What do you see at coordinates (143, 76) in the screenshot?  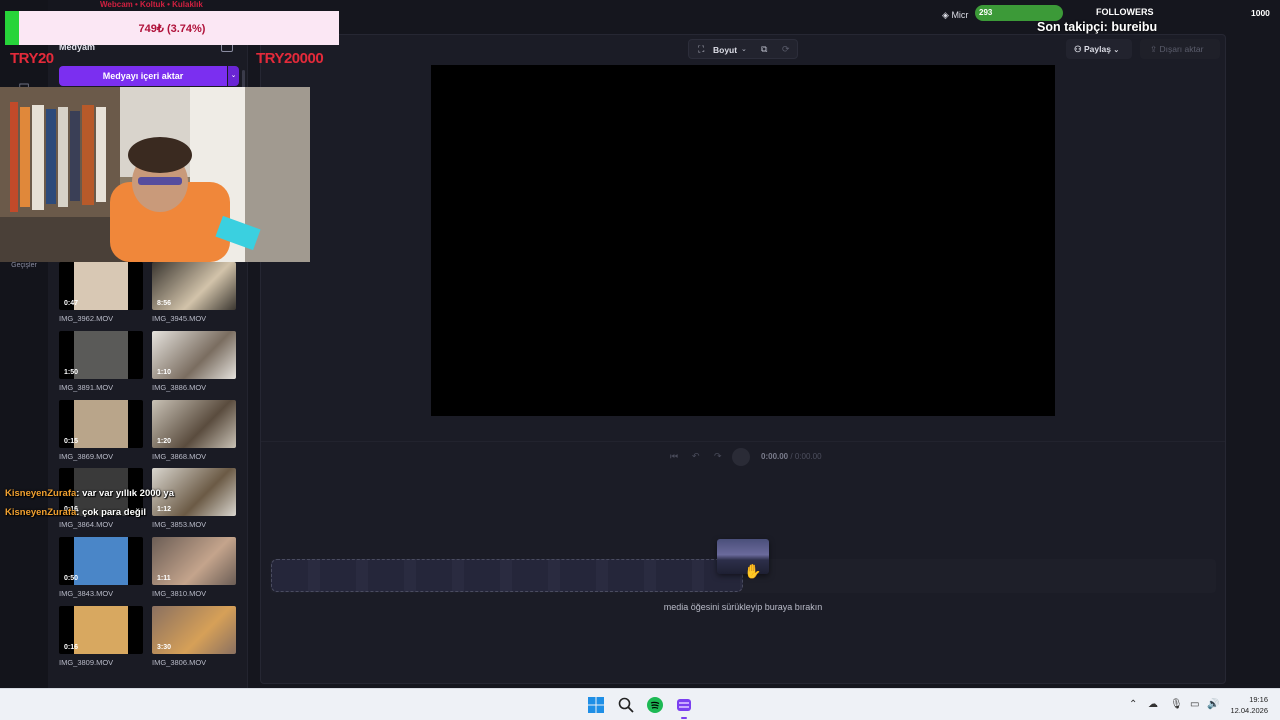 I see `import-media-button: Medyayı içeri aktar` at bounding box center [143, 76].